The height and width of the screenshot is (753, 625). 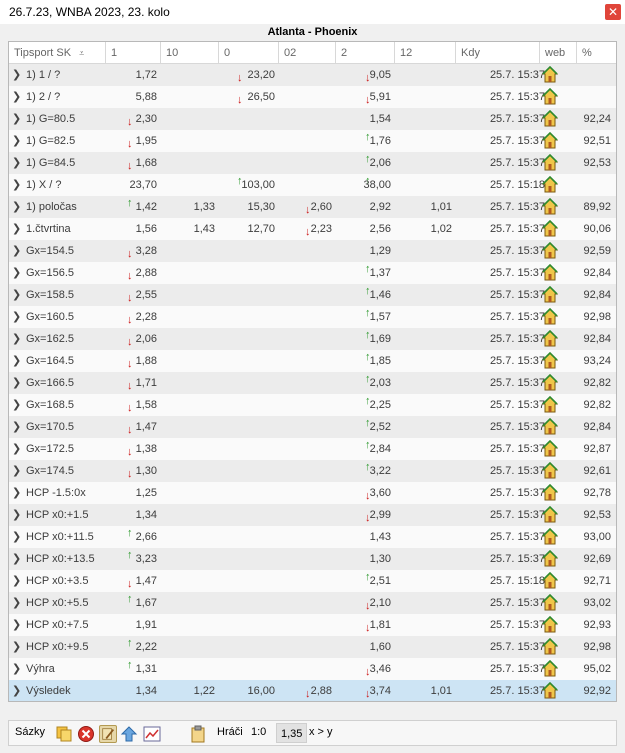 I want to click on odds-2: 1,37, so click(x=380, y=273).